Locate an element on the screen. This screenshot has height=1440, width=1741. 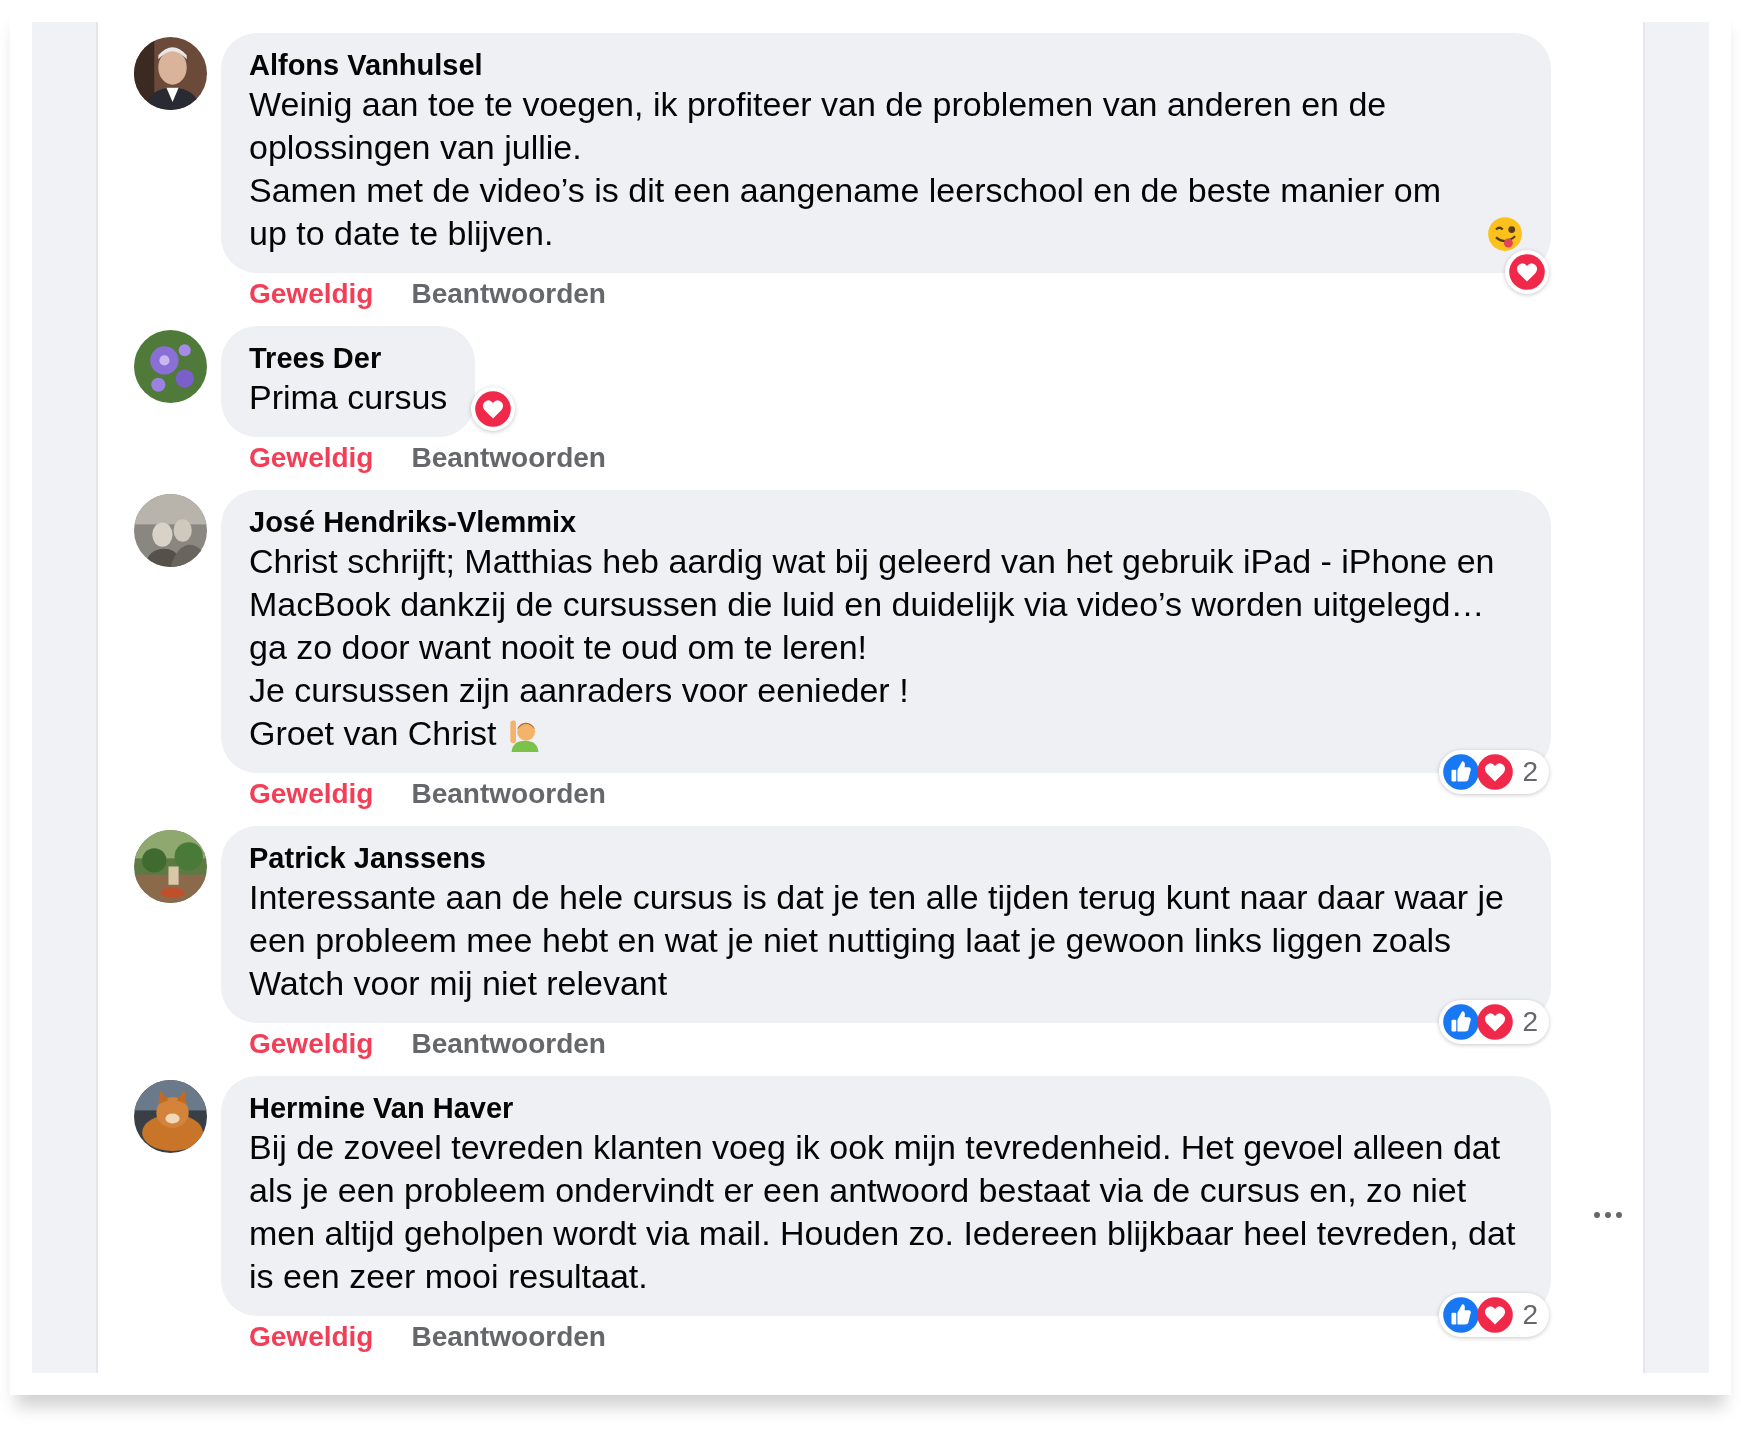
emoji-icon is located at coordinates (1505, 234).